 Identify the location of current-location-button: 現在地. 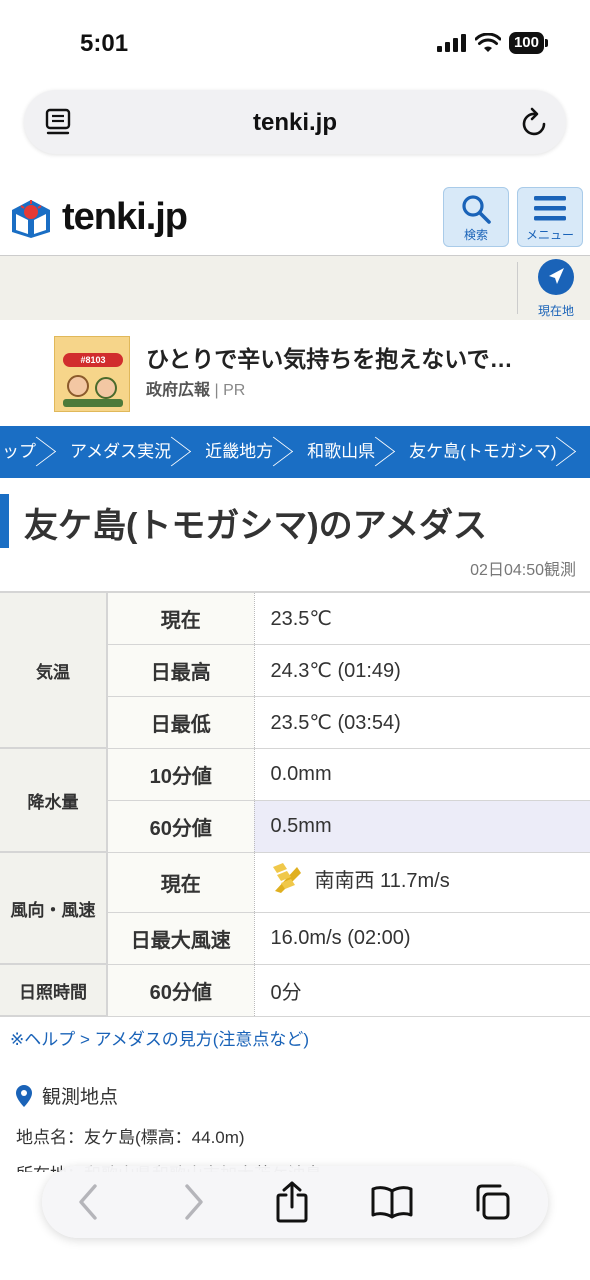
(556, 288).